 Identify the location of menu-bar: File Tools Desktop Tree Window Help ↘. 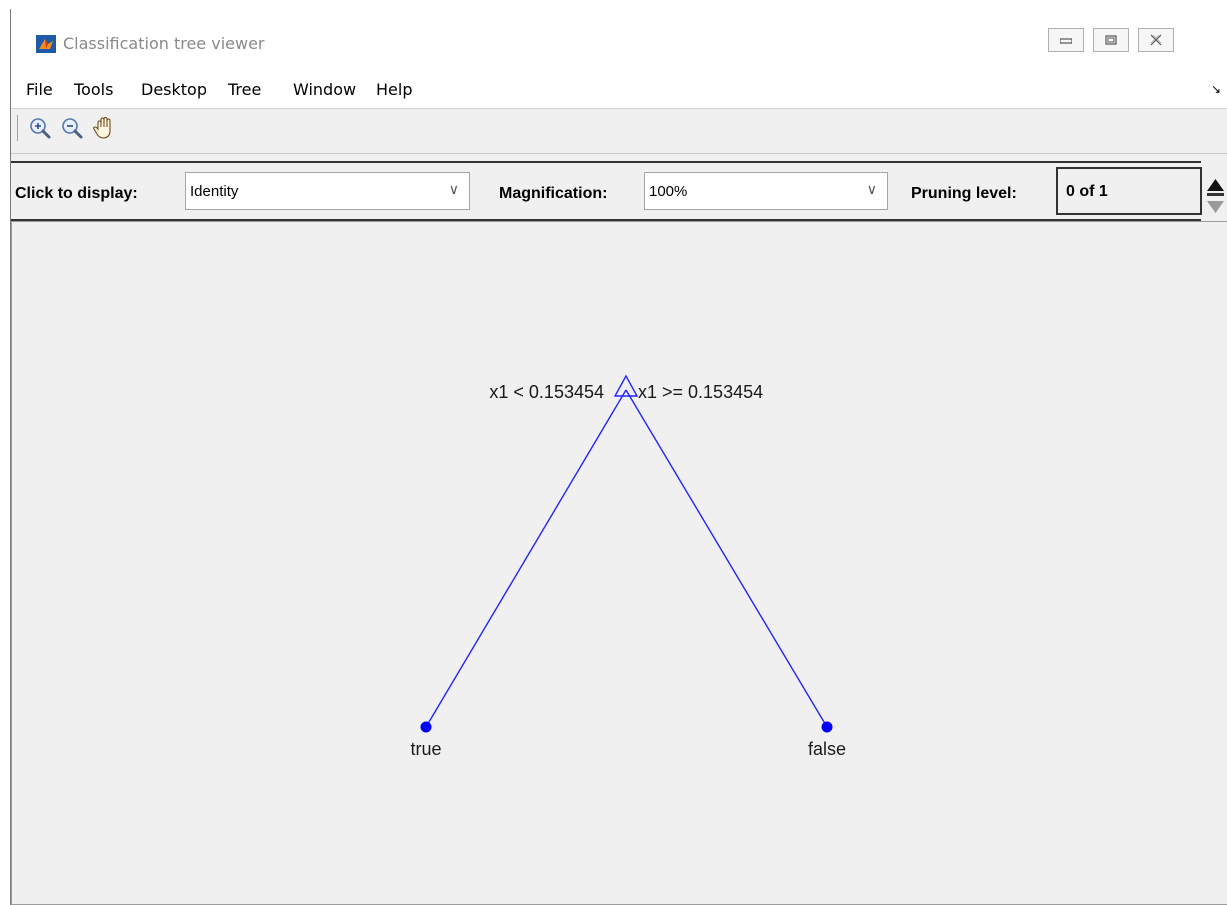
(619, 90).